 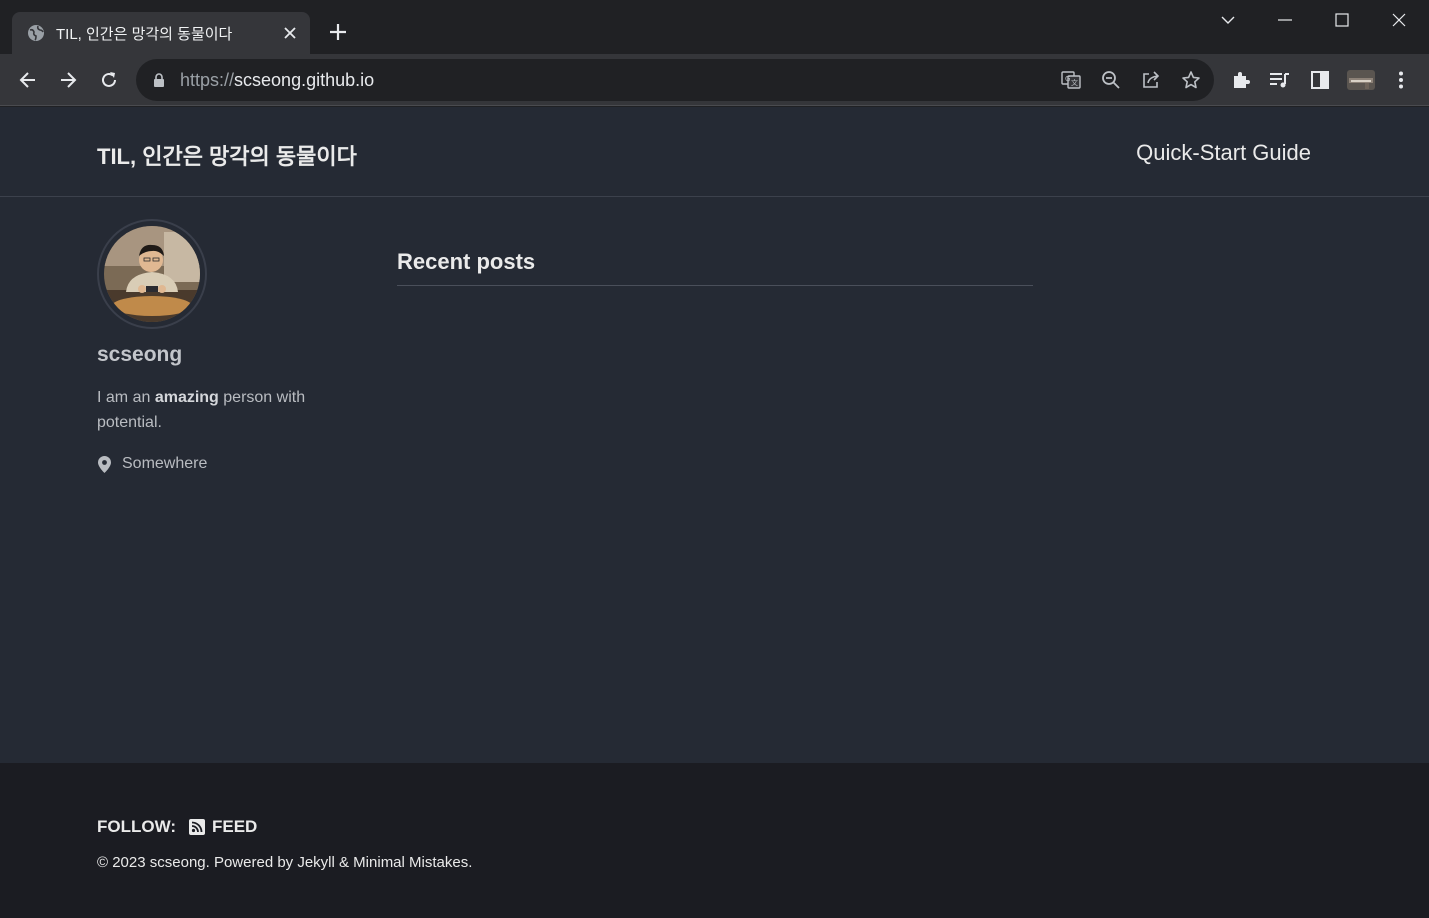 I want to click on url-text: https://scseong.github.io, so click(x=277, y=80).